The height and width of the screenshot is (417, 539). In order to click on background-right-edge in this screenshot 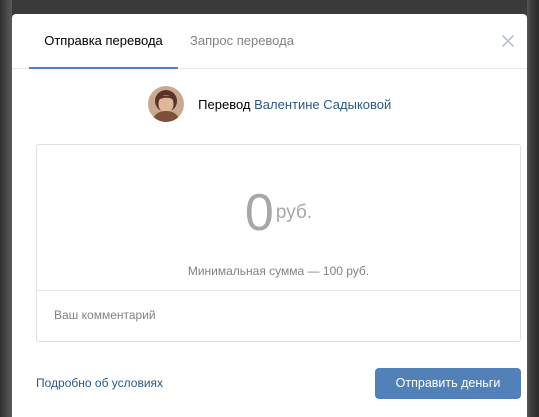, I will do `click(533, 208)`.